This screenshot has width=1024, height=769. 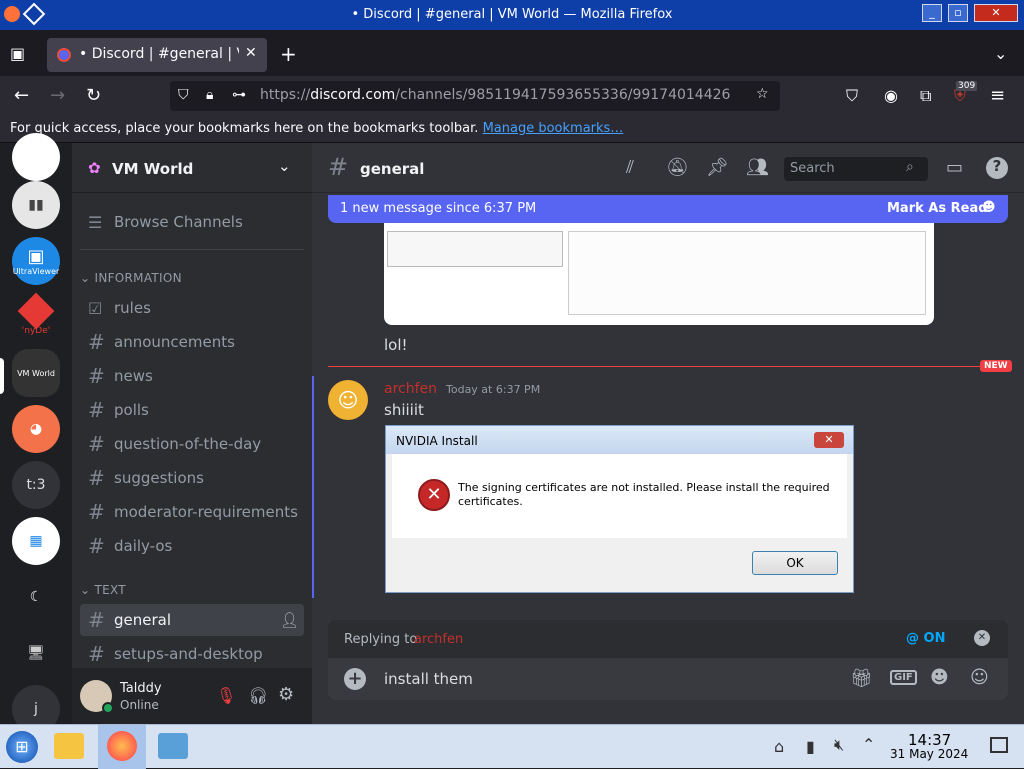 What do you see at coordinates (251, 53) in the screenshot?
I see `tab-close-icon: ✕` at bounding box center [251, 53].